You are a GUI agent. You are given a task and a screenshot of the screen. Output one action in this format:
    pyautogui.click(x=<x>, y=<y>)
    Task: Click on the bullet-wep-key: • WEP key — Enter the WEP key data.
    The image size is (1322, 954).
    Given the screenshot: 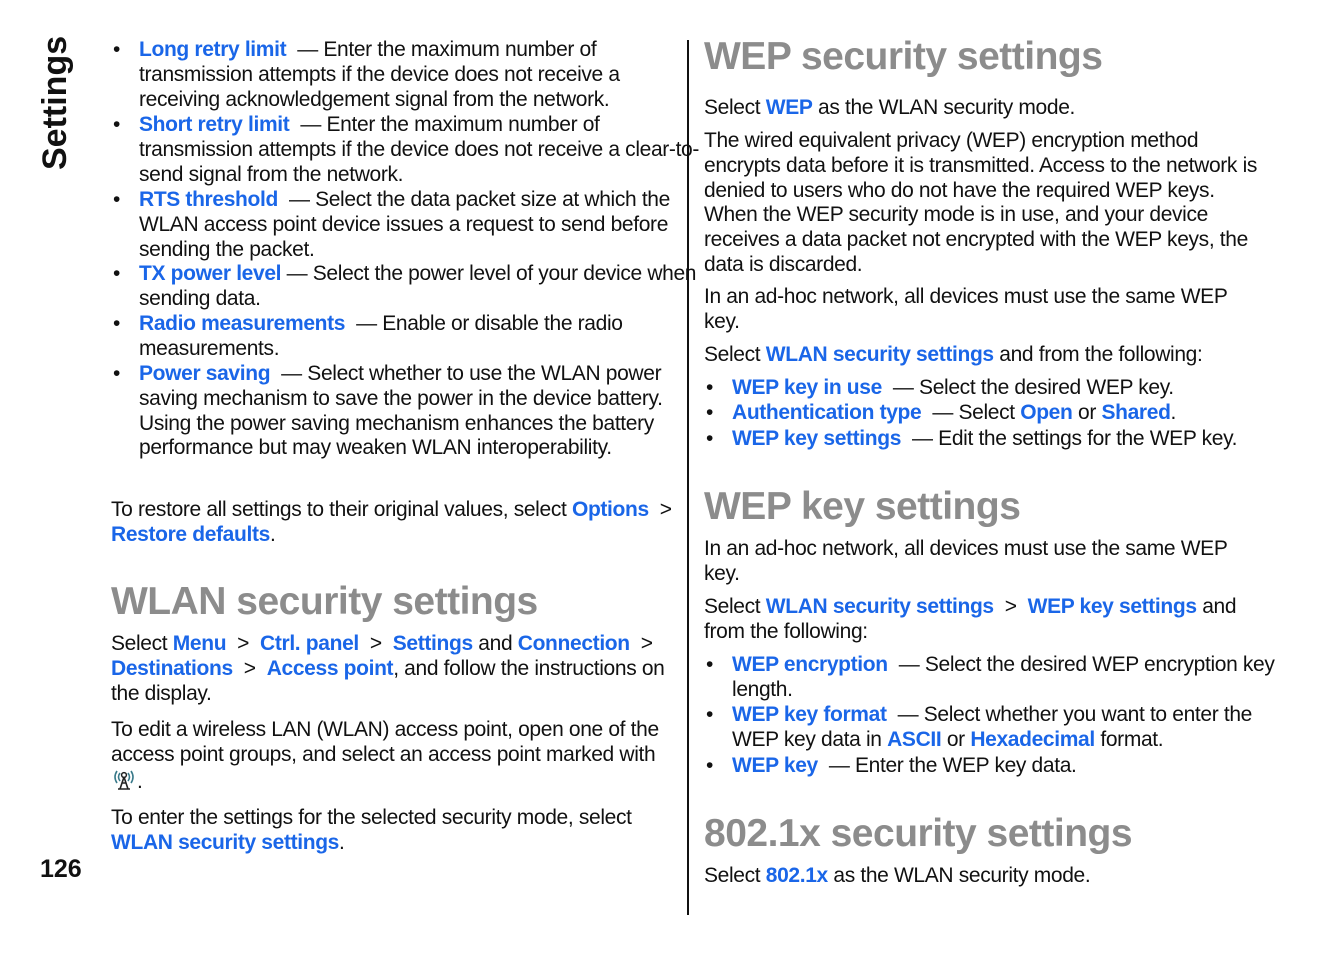 What is the action you would take?
    pyautogui.click(x=999, y=766)
    